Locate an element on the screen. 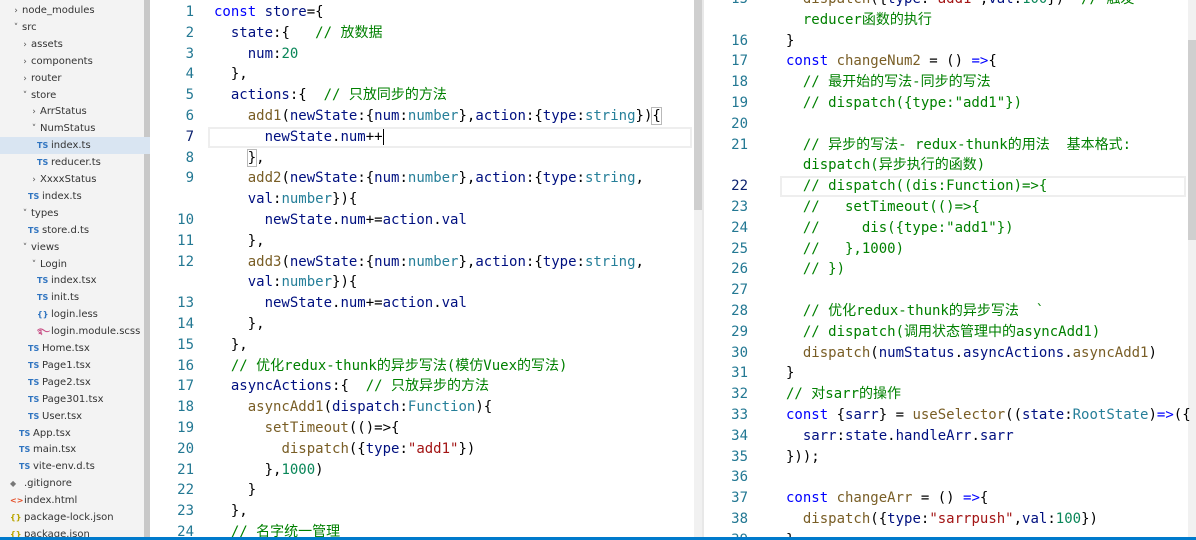 This screenshot has height=540, width=1196. code-line: 26 // }) is located at coordinates (945, 269).